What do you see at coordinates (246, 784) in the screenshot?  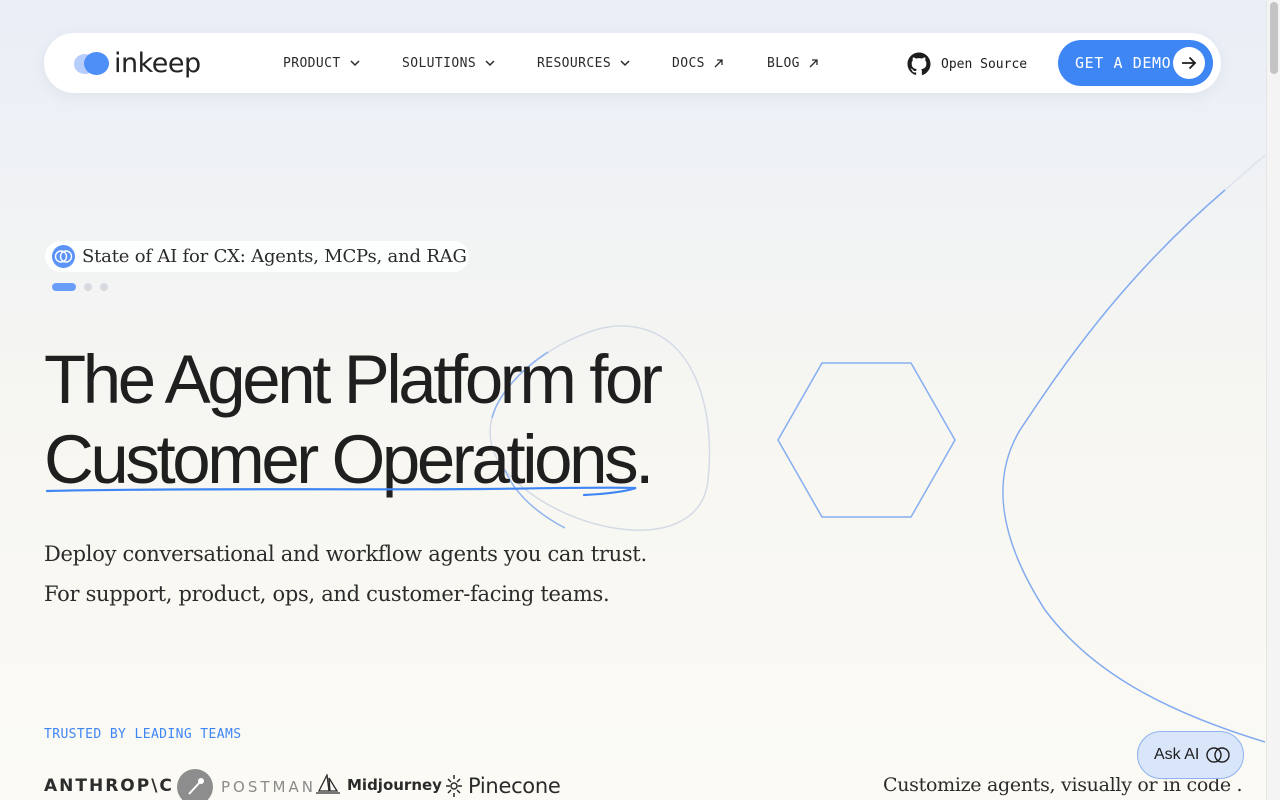 I see `postman-logo: POSTMAN` at bounding box center [246, 784].